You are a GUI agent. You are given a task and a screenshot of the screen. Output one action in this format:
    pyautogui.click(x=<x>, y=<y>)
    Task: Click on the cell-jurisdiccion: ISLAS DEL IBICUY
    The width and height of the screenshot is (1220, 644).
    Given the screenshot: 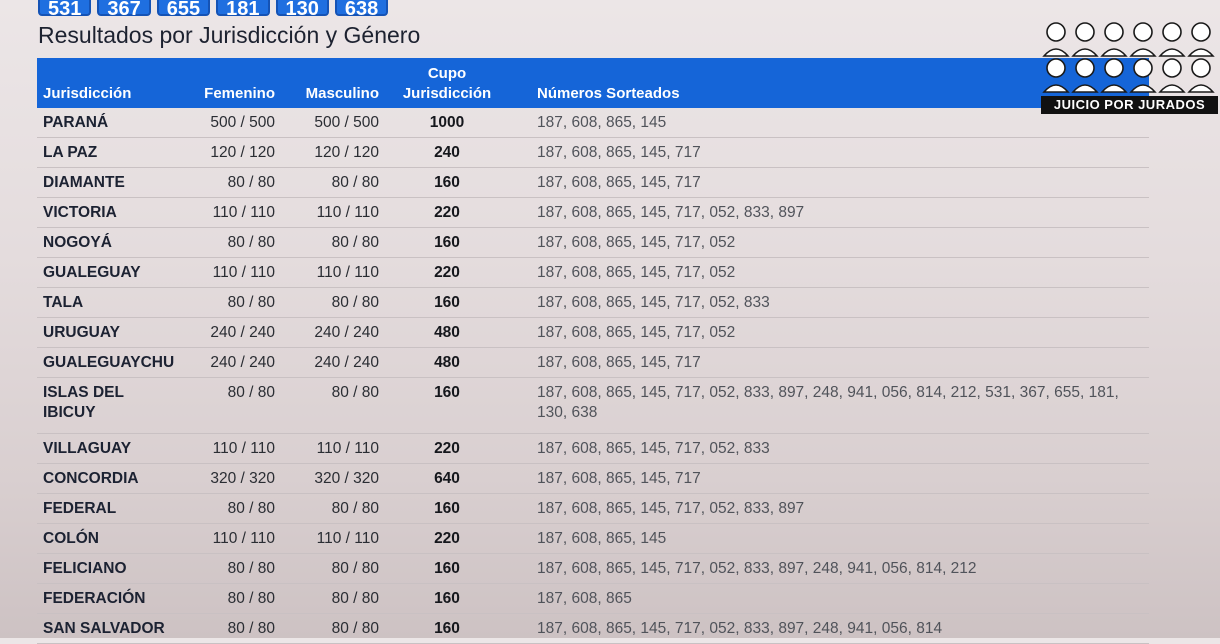 What is the action you would take?
    pyautogui.click(x=107, y=405)
    